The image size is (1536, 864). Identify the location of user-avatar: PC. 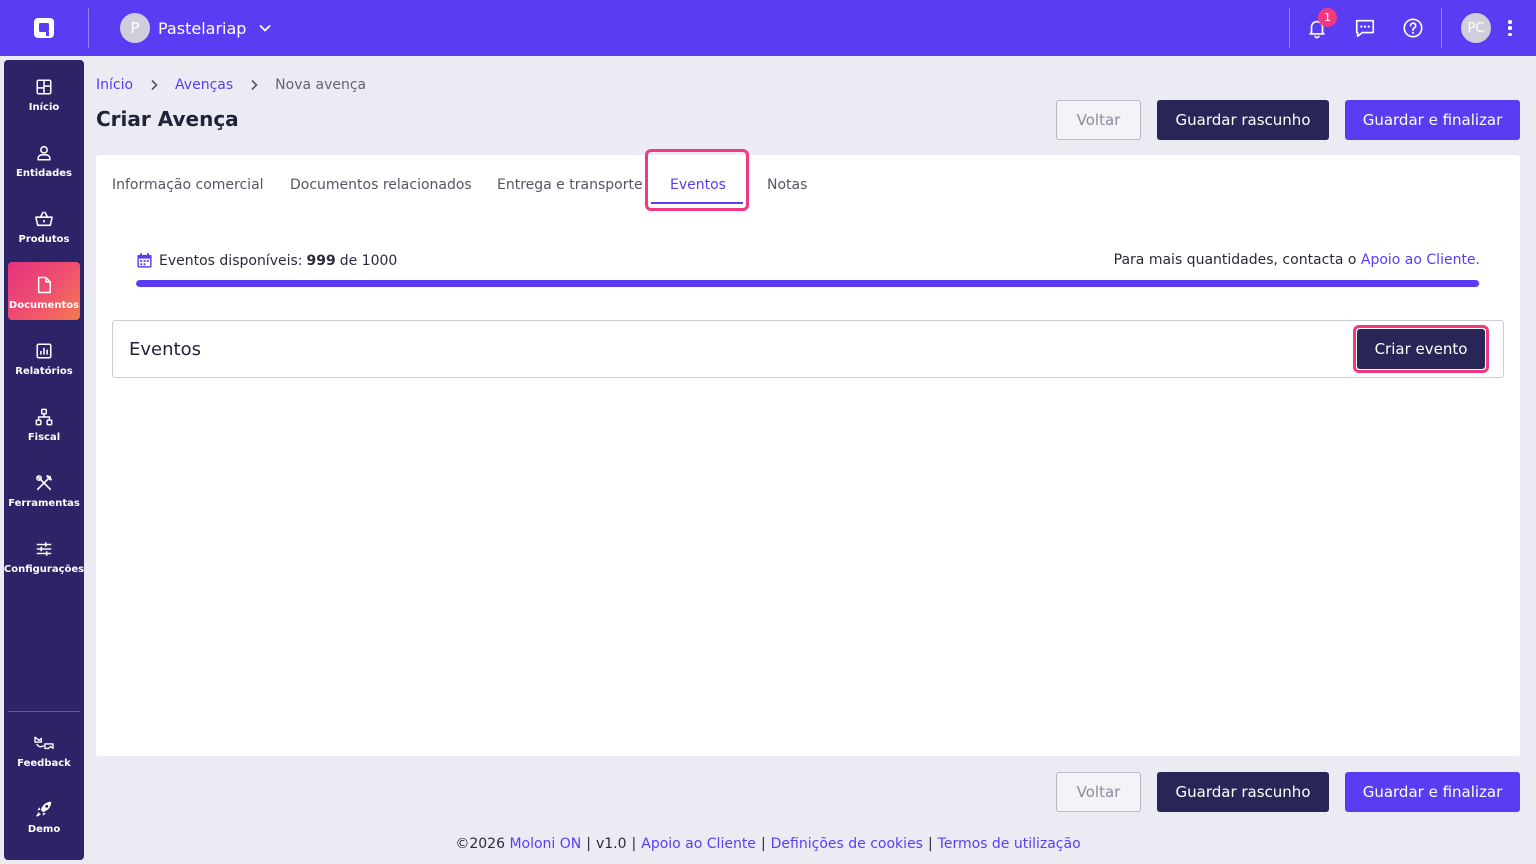
(1476, 28).